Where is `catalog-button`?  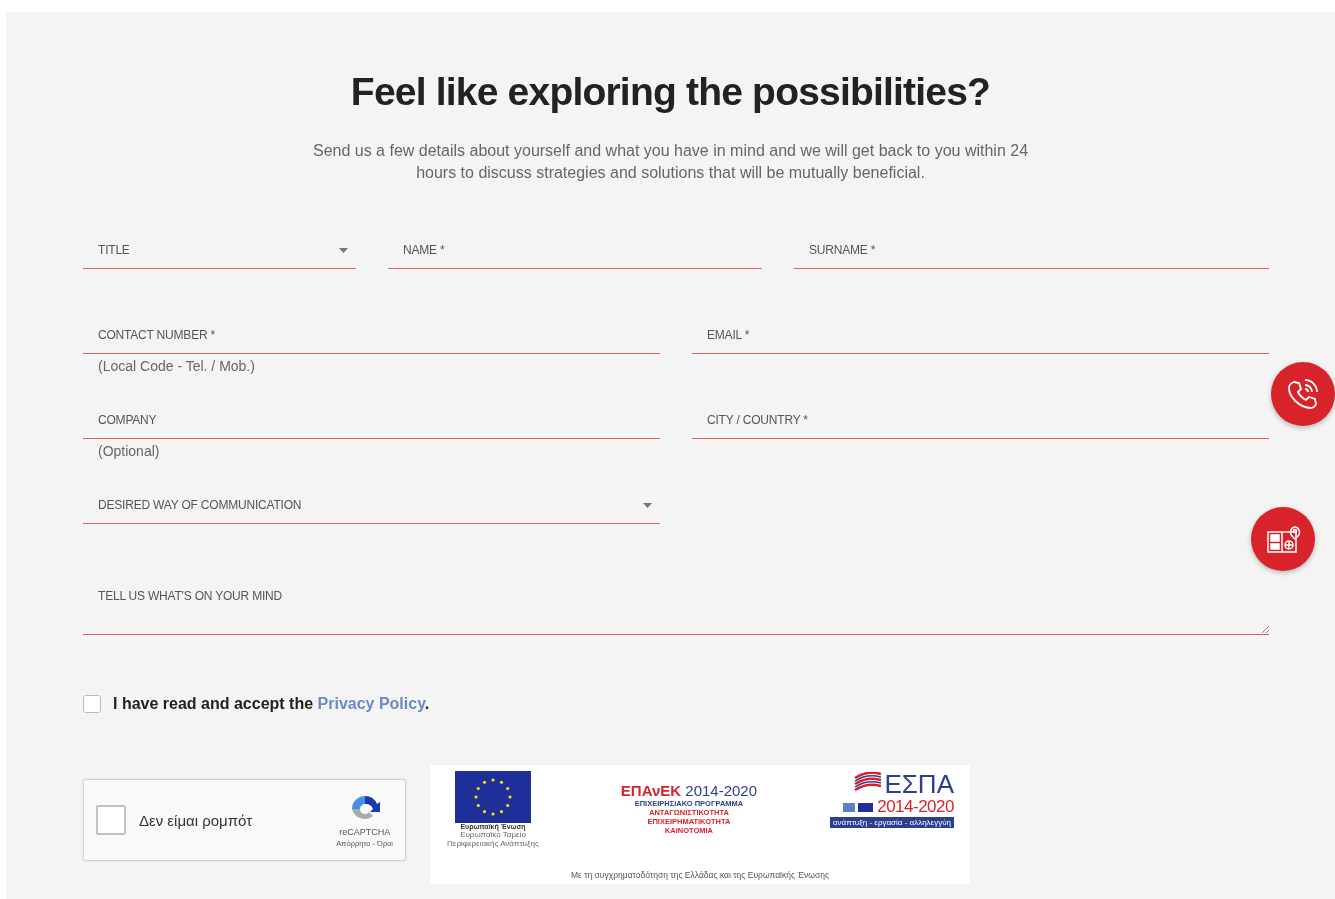
catalog-button is located at coordinates (1283, 539).